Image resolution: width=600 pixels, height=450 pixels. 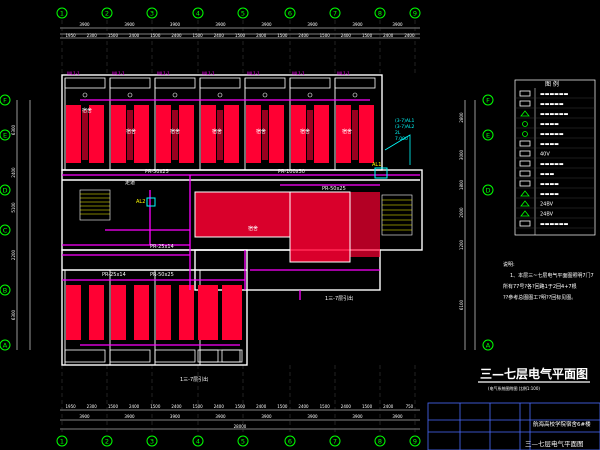 I want to click on bottom-dim-2-1: 3900, so click(x=129, y=416).